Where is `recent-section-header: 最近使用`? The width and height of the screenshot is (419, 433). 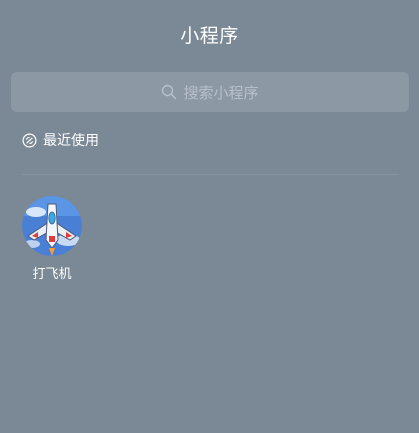 recent-section-header: 最近使用 is located at coordinates (60, 140).